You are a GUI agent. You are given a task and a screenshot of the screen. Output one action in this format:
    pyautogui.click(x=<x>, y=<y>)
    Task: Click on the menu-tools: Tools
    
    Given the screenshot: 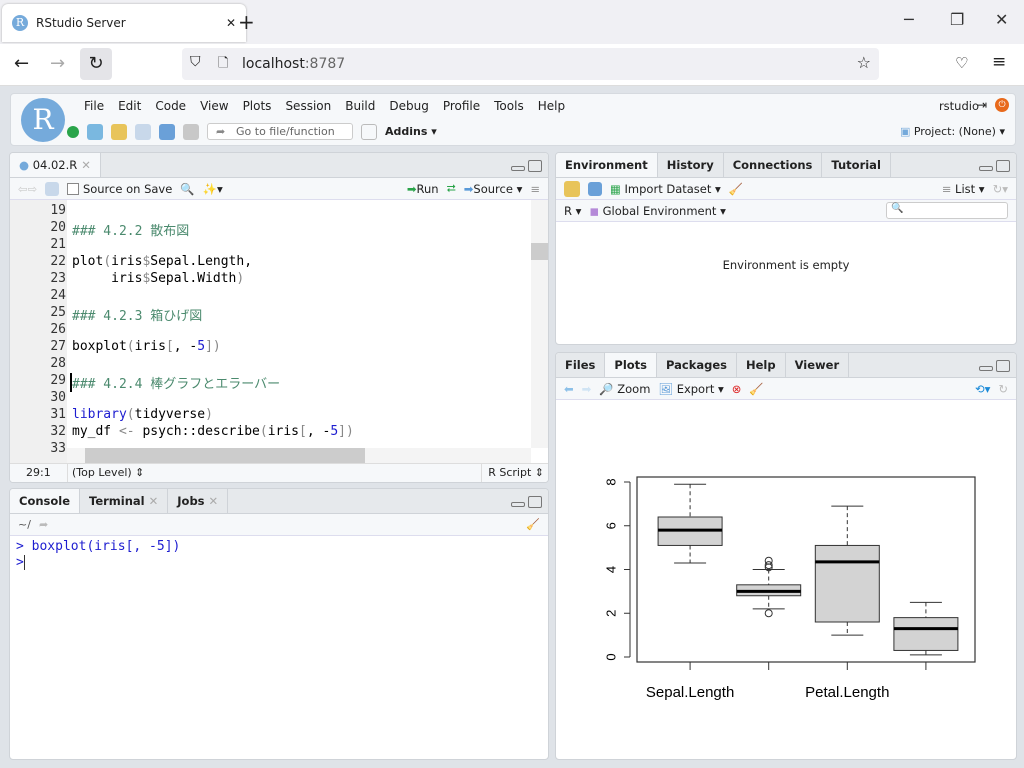 What is the action you would take?
    pyautogui.click(x=509, y=106)
    